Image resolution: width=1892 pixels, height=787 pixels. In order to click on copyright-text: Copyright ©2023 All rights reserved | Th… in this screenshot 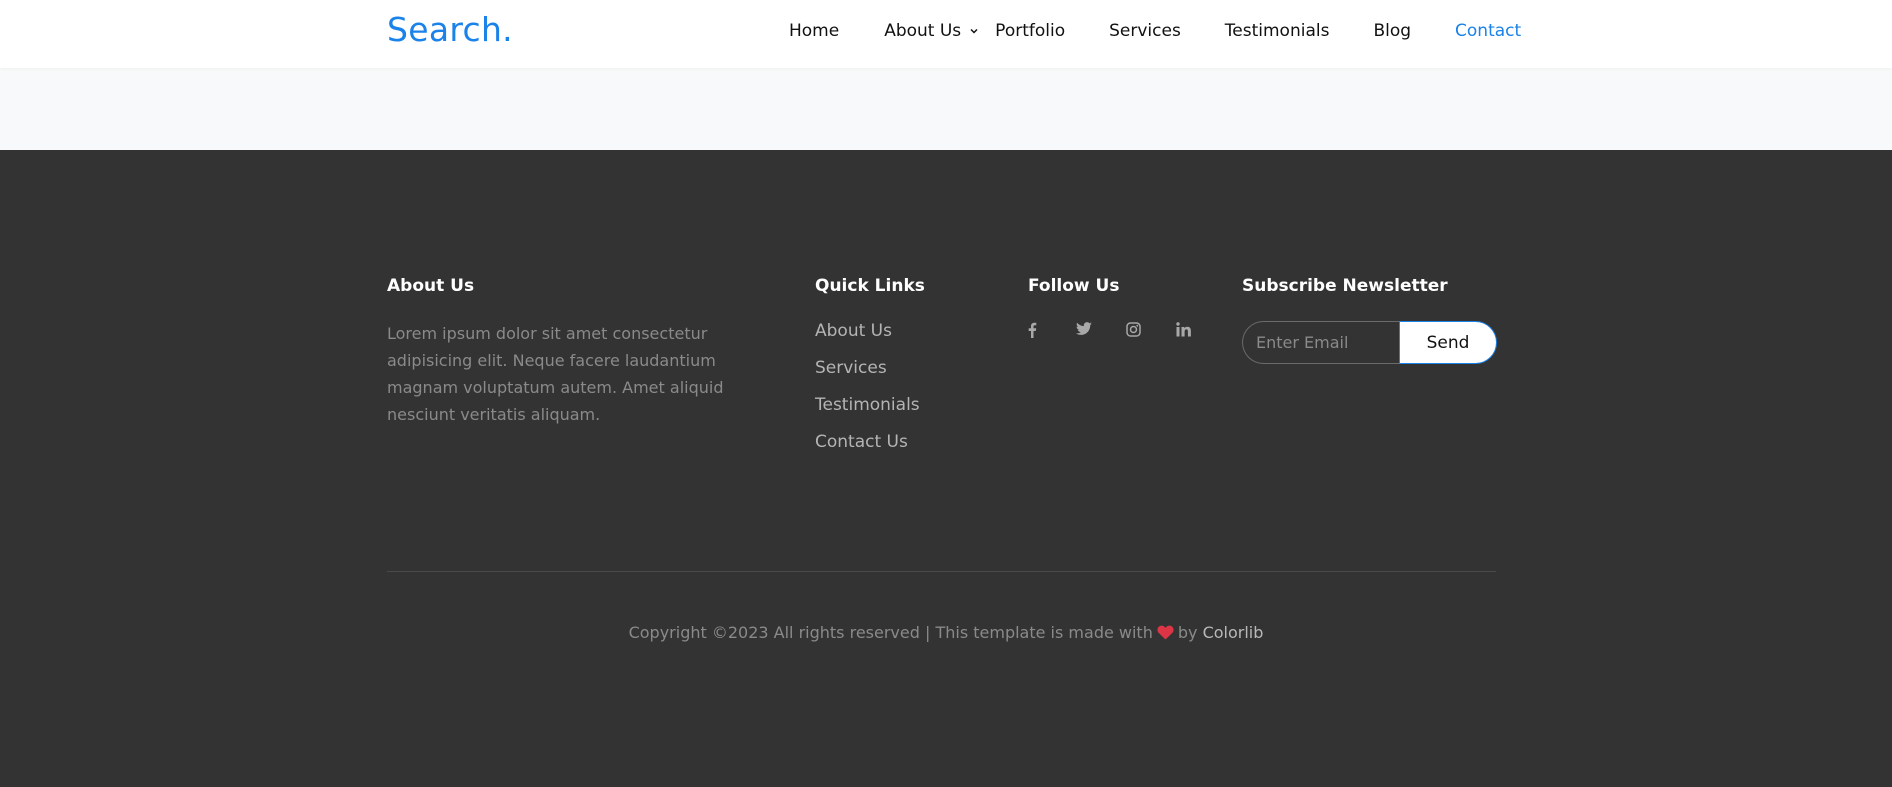, I will do `click(890, 632)`.